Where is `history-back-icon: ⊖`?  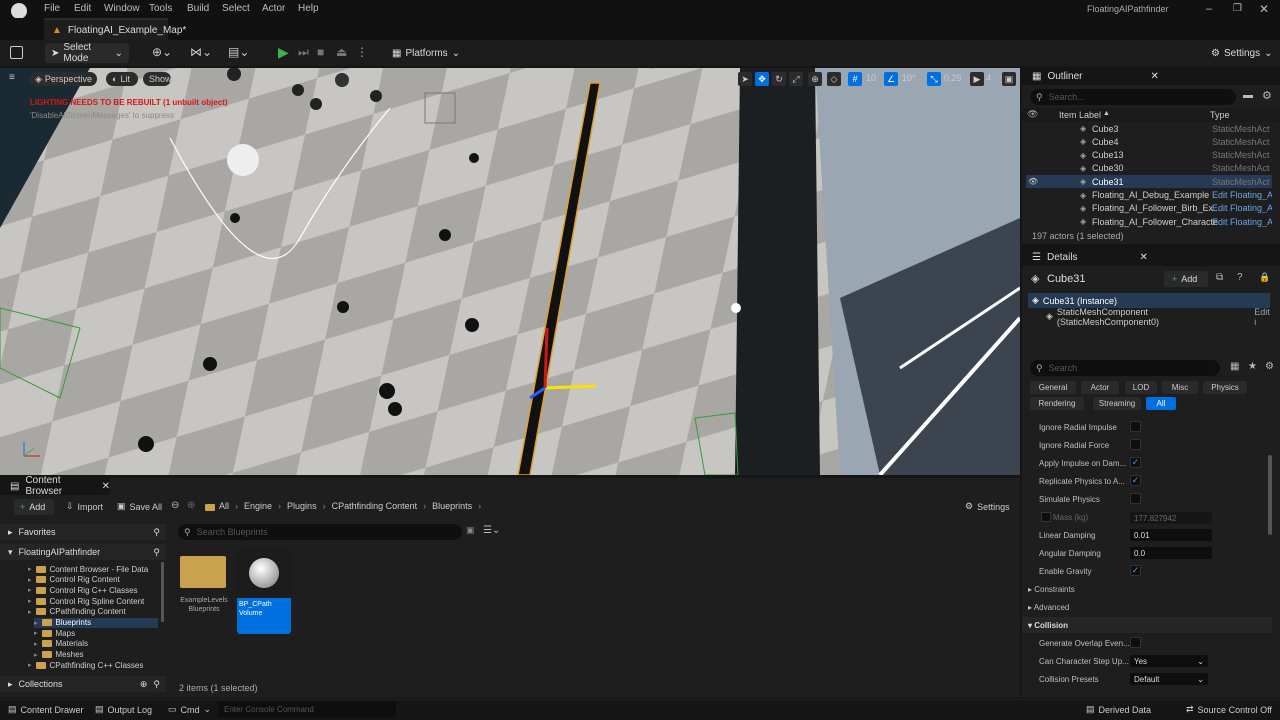
history-back-icon: ⊖ is located at coordinates (175, 505).